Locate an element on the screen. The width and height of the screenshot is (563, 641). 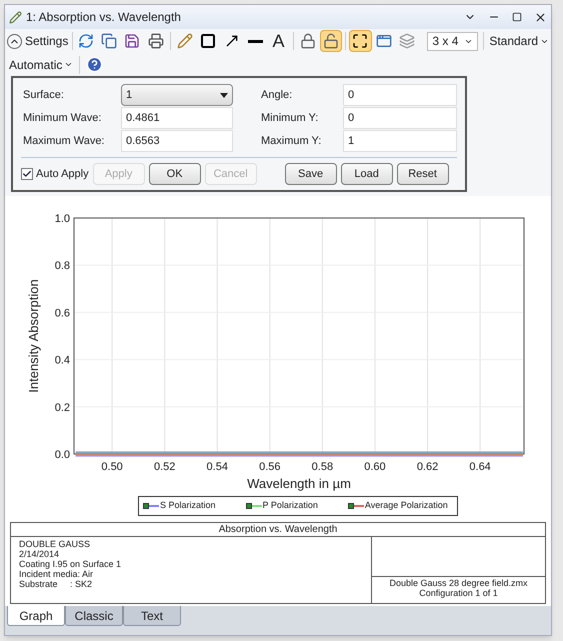
view-tab: Graph is located at coordinates (36, 616).